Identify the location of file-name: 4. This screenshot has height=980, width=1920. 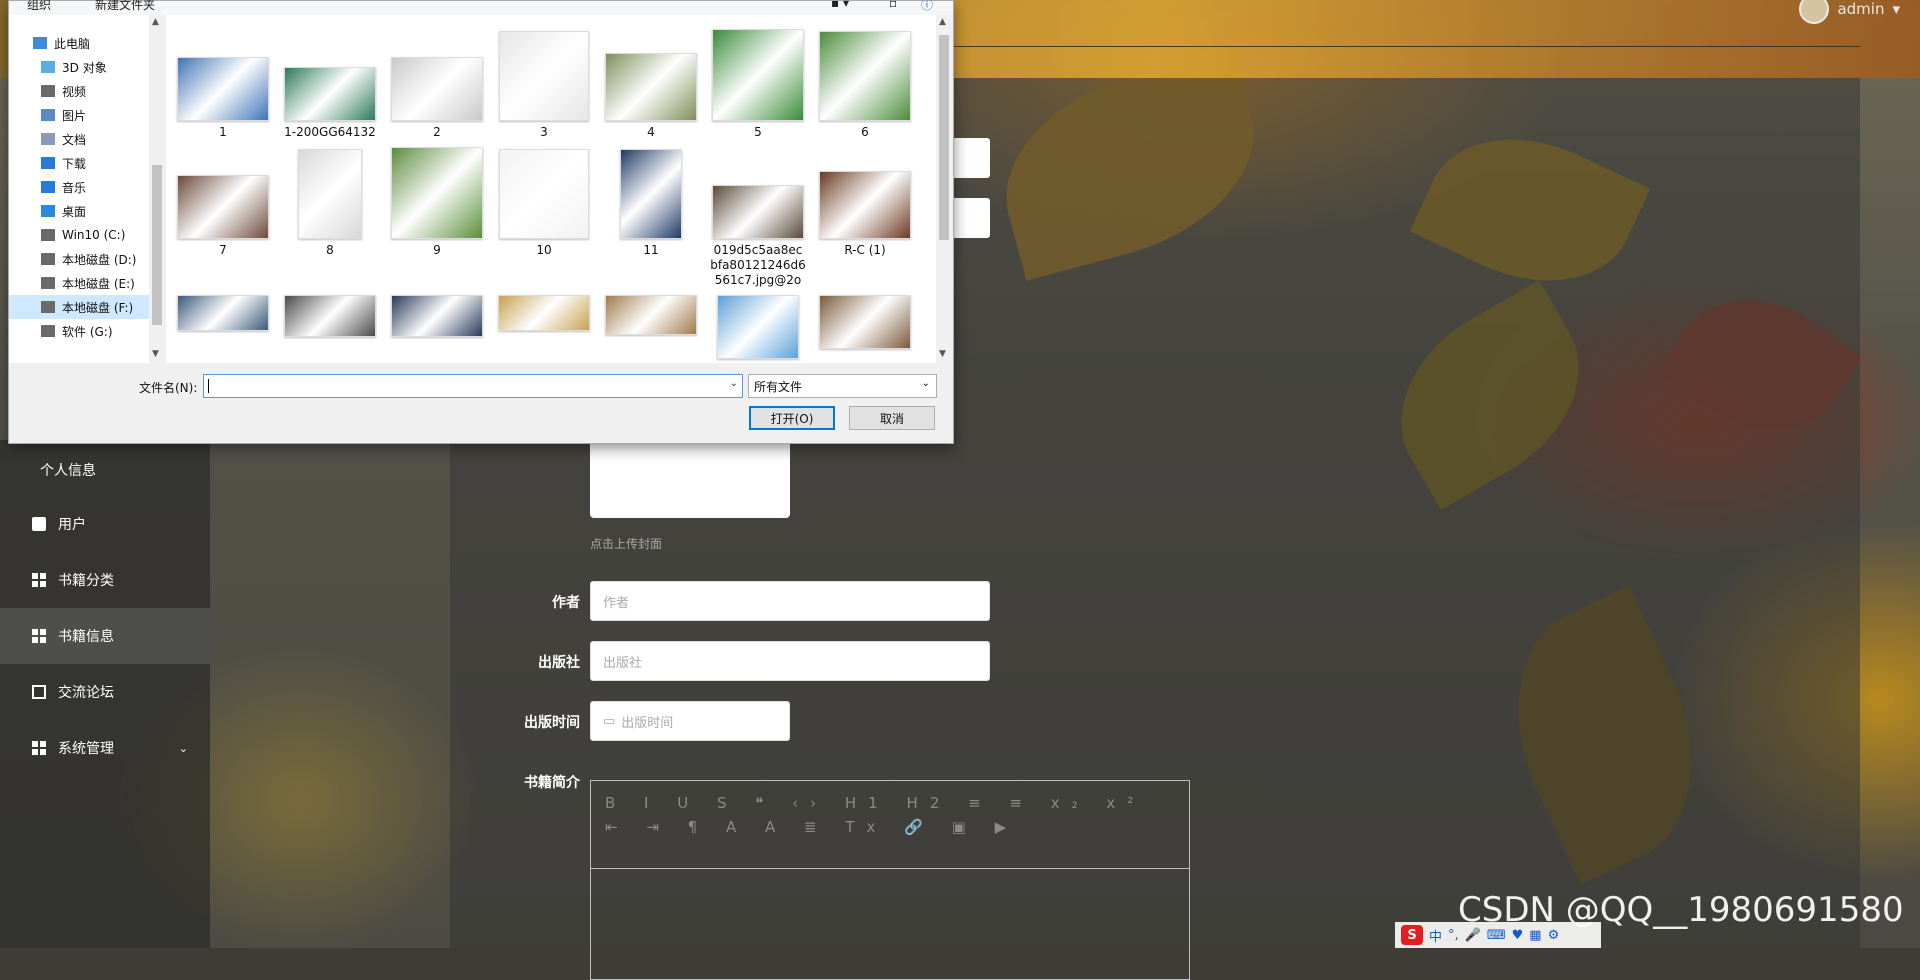
(651, 132).